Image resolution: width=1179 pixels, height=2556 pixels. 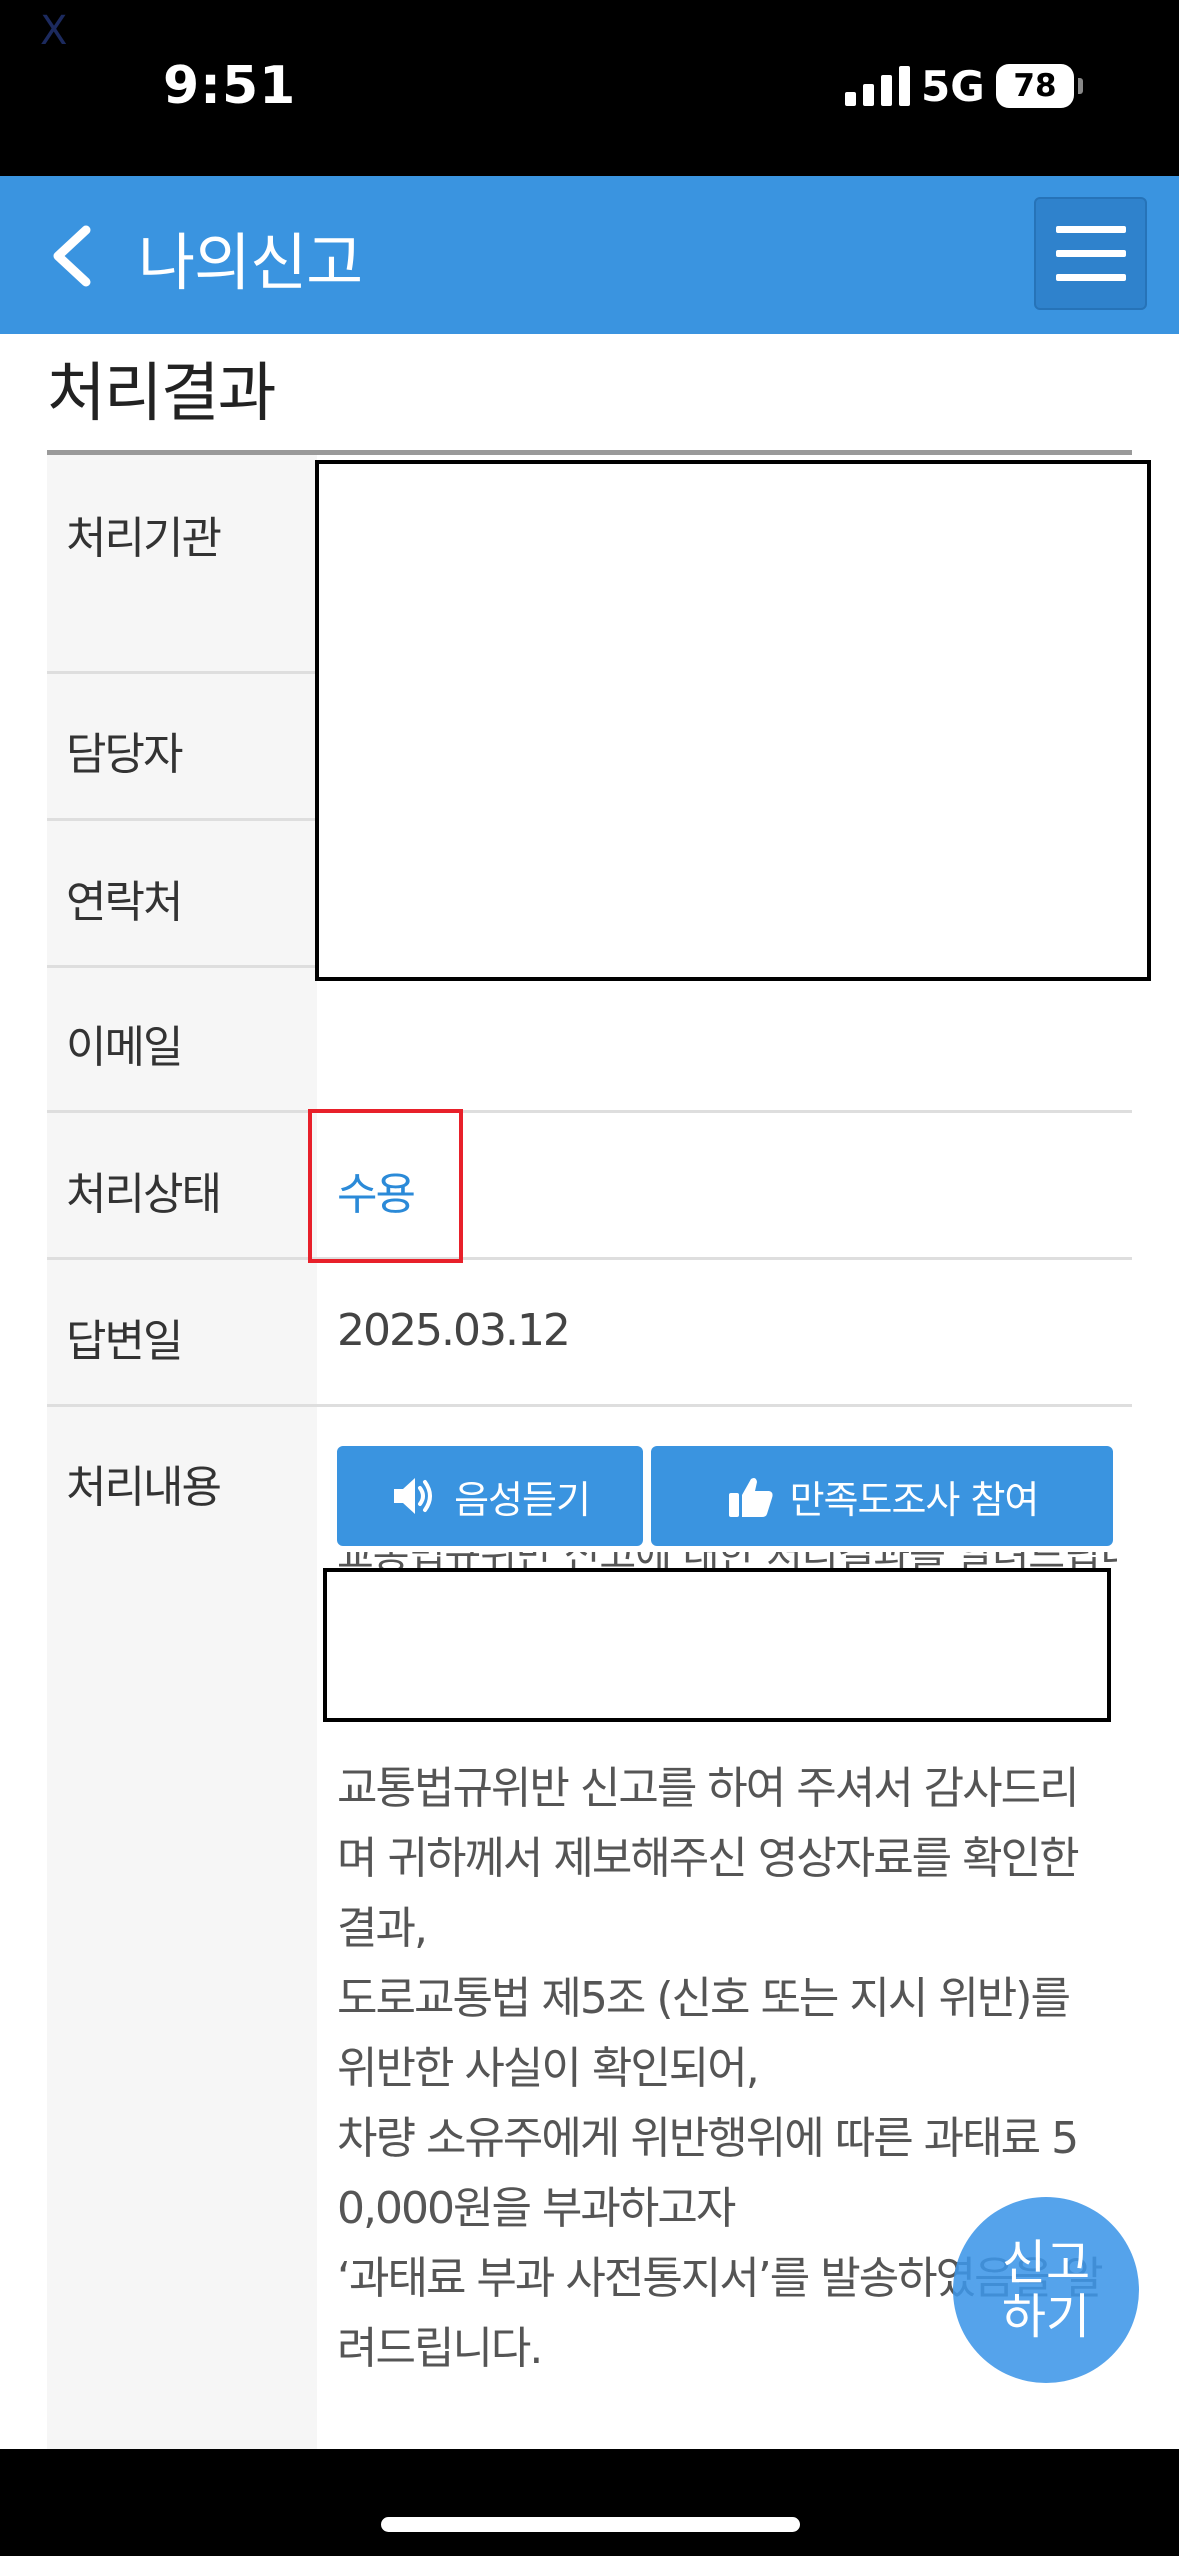 I want to click on speaker-icon, so click(x=413, y=1496).